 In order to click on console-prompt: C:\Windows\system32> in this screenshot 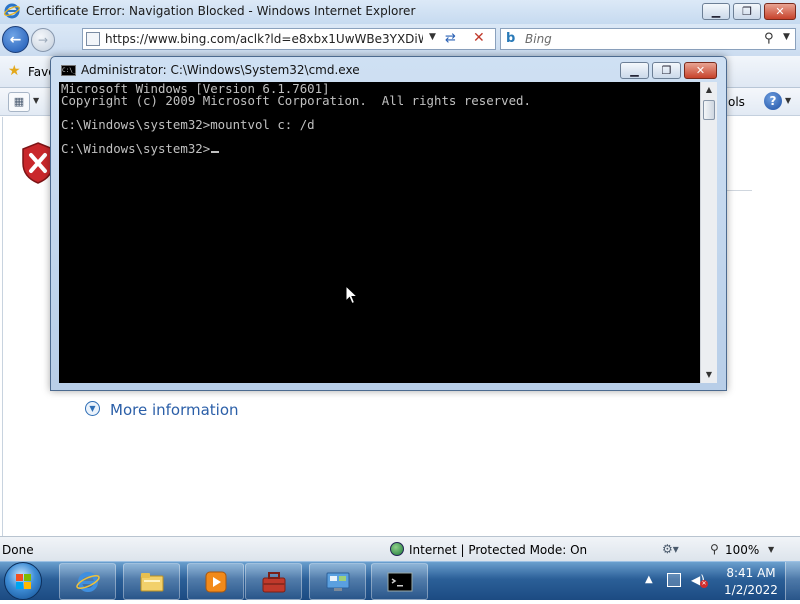, I will do `click(136, 148)`.